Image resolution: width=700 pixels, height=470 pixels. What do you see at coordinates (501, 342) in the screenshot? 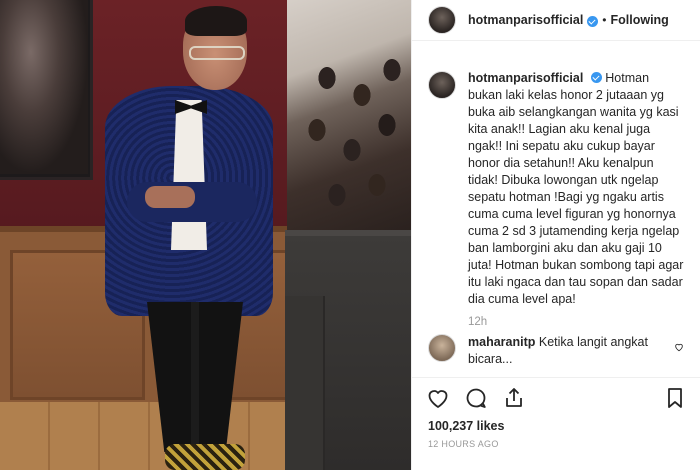
I see `comment-username: maharanitp` at bounding box center [501, 342].